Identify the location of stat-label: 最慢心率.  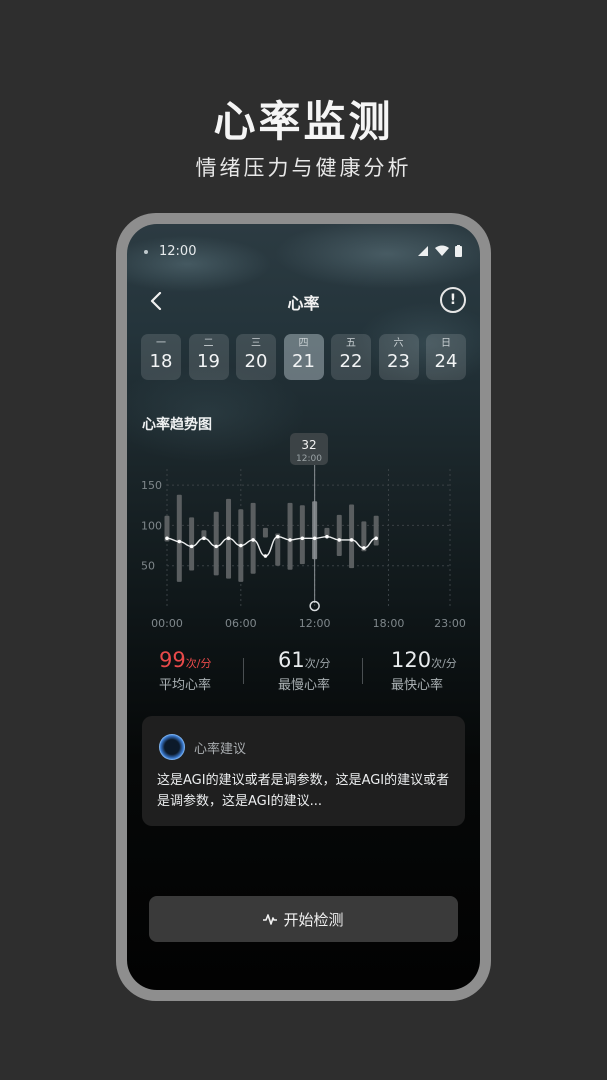
(304, 685).